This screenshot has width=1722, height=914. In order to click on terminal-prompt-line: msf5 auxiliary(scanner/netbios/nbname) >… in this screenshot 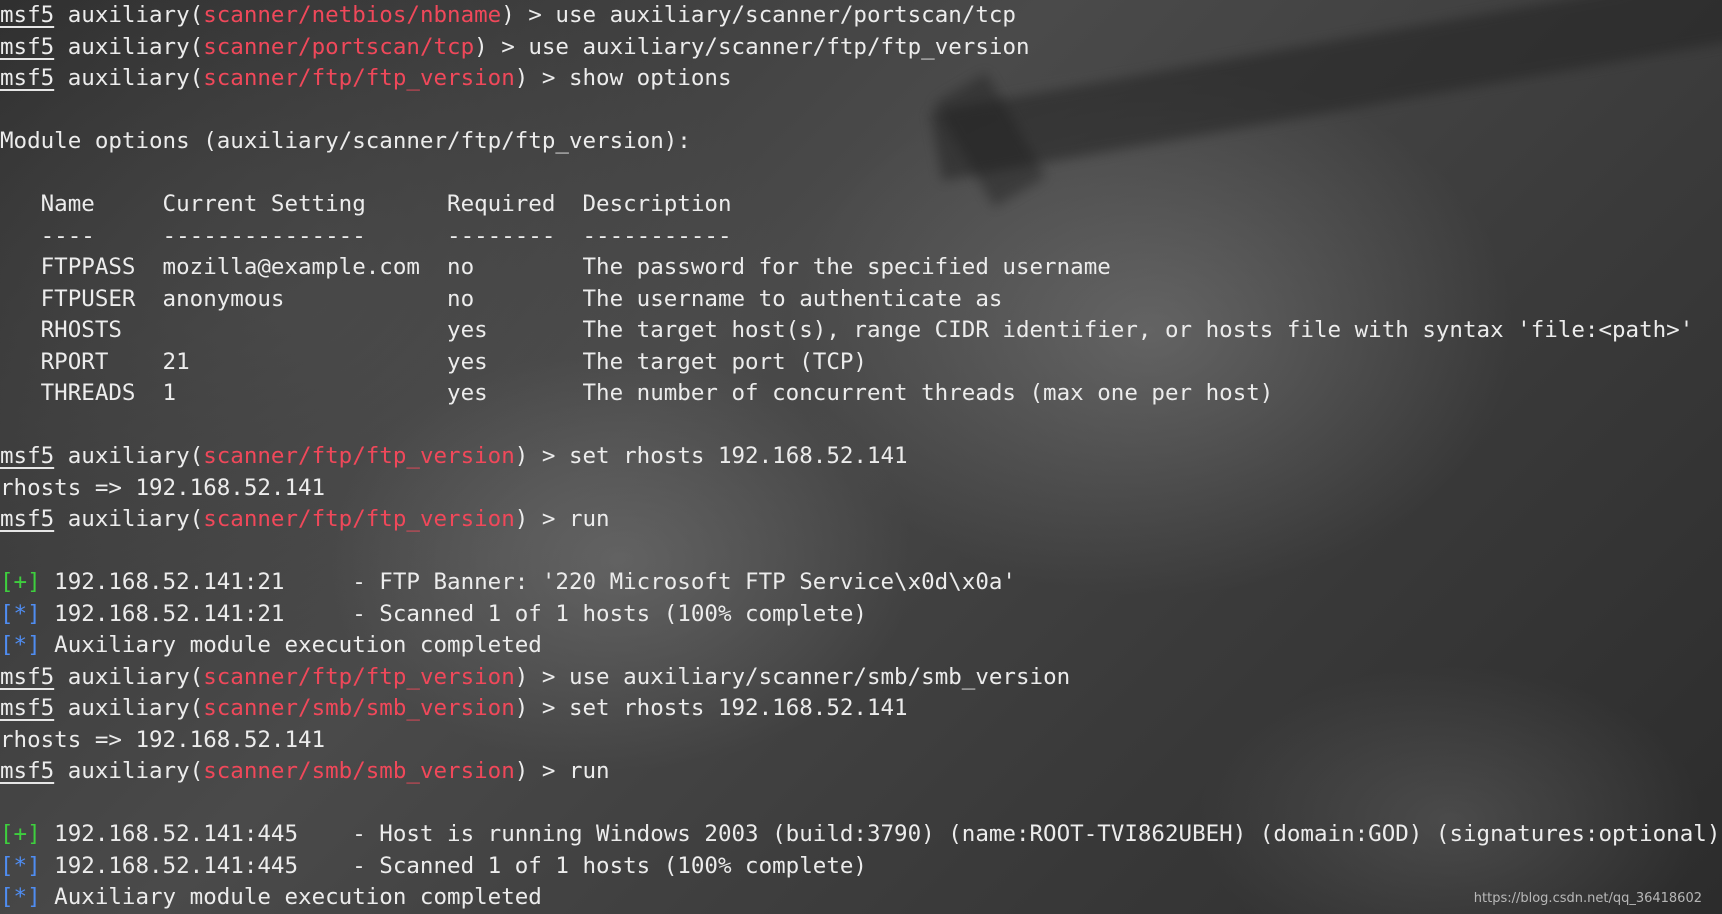, I will do `click(860, 16)`.